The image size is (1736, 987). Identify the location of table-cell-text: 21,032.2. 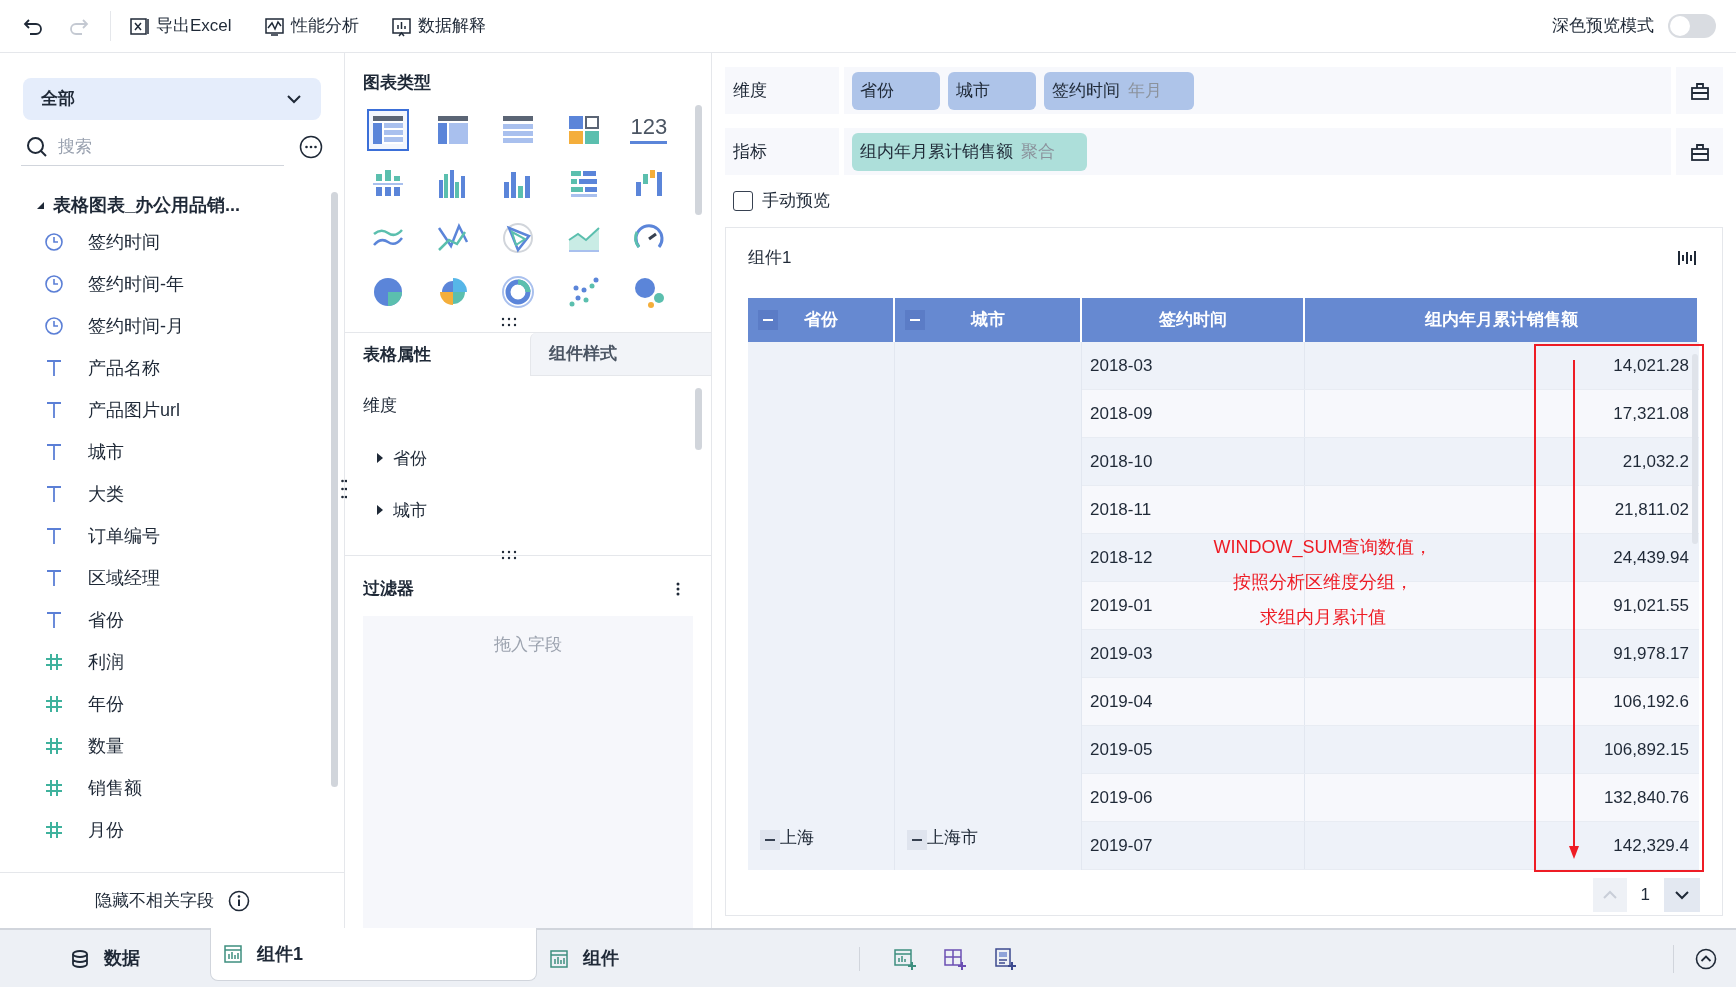
(1655, 461).